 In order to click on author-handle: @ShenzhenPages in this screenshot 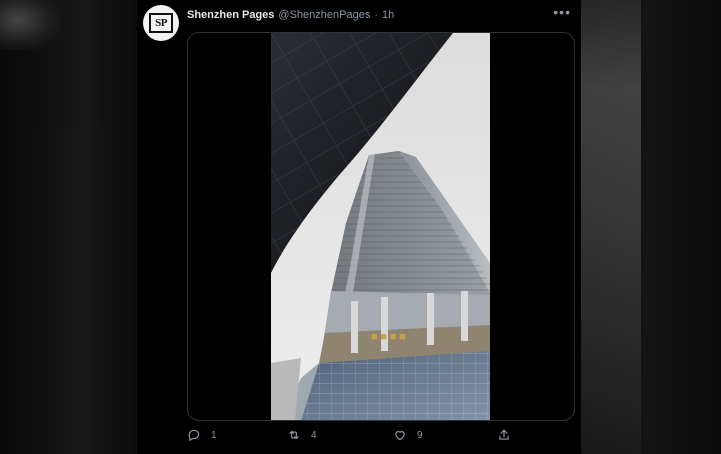, I will do `click(324, 15)`.